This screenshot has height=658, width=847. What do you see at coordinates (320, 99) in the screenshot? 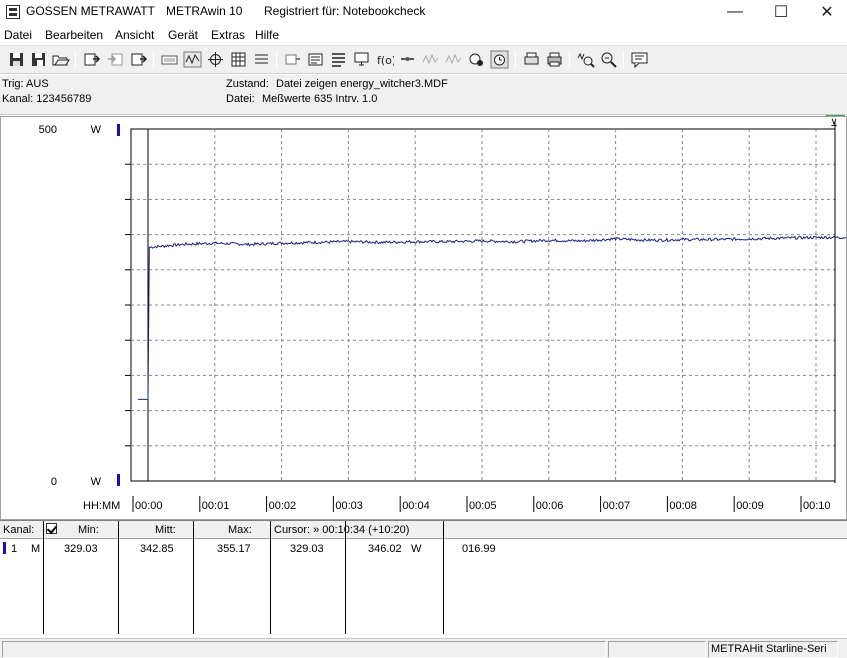
I see `datei-value: Meßwerte 635 Intrv. 1.0` at bounding box center [320, 99].